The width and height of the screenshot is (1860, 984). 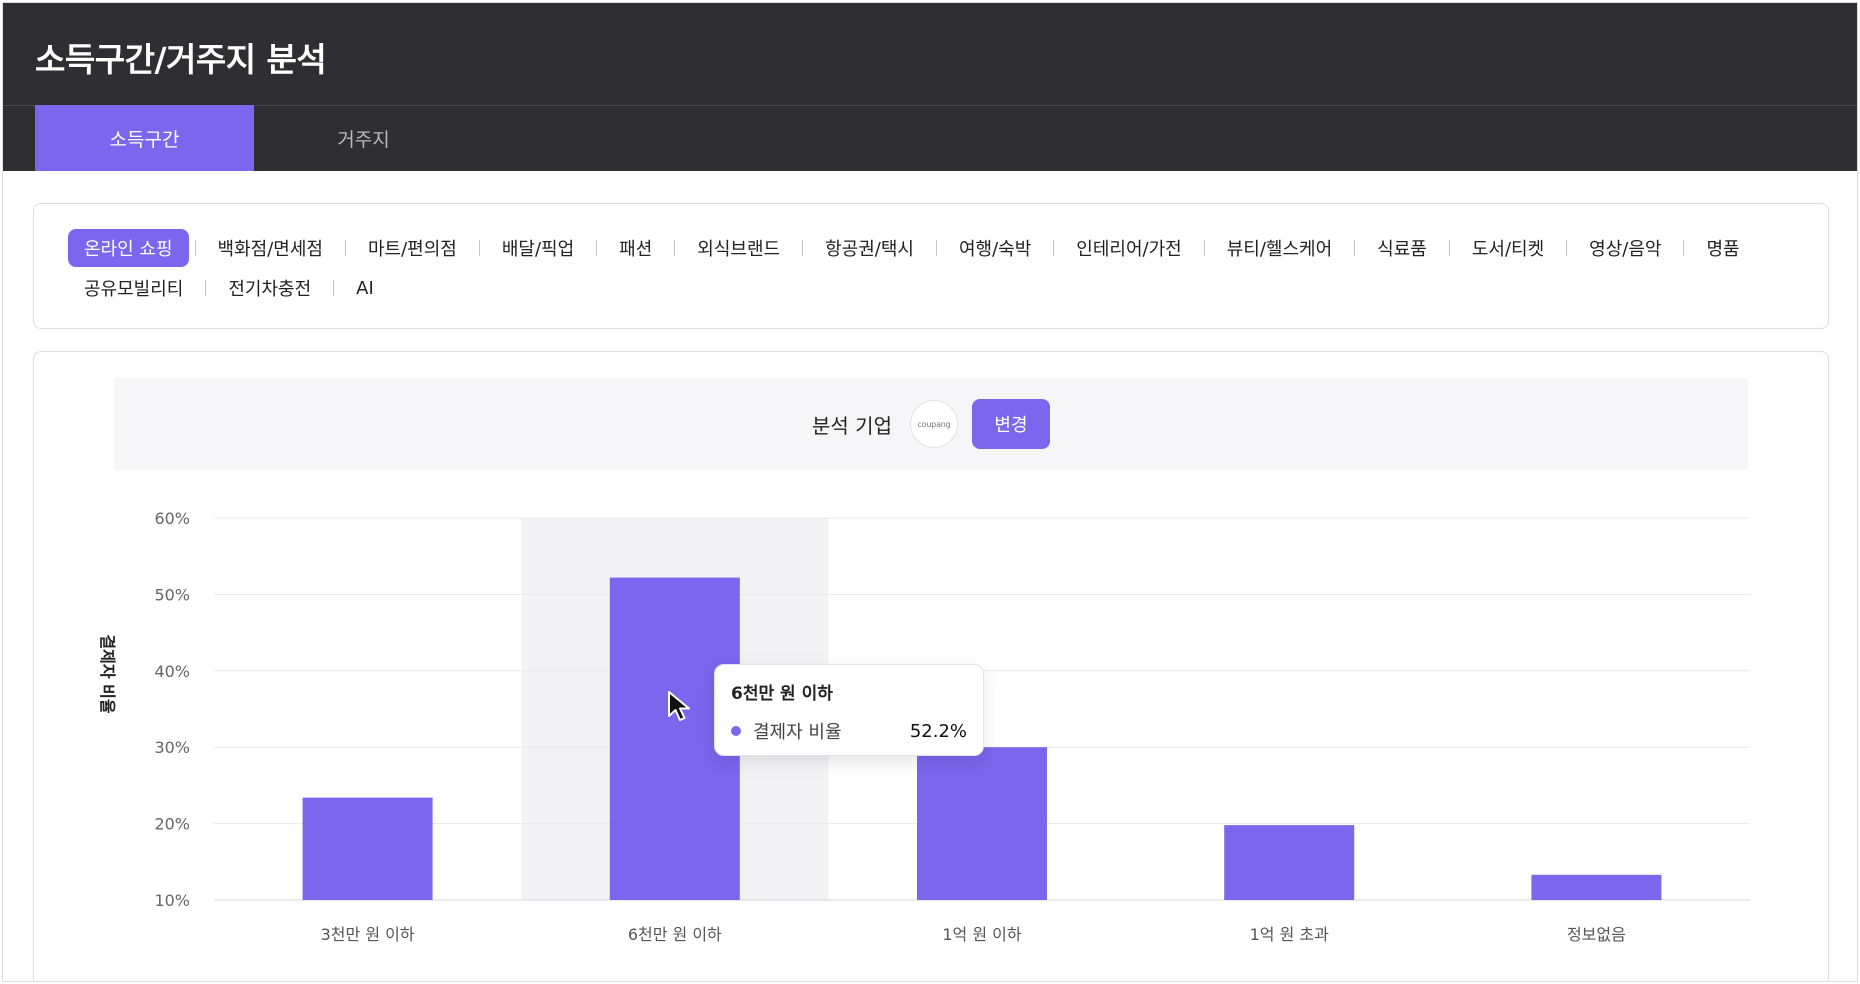 What do you see at coordinates (679, 706) in the screenshot?
I see `mouse-pointer-icon` at bounding box center [679, 706].